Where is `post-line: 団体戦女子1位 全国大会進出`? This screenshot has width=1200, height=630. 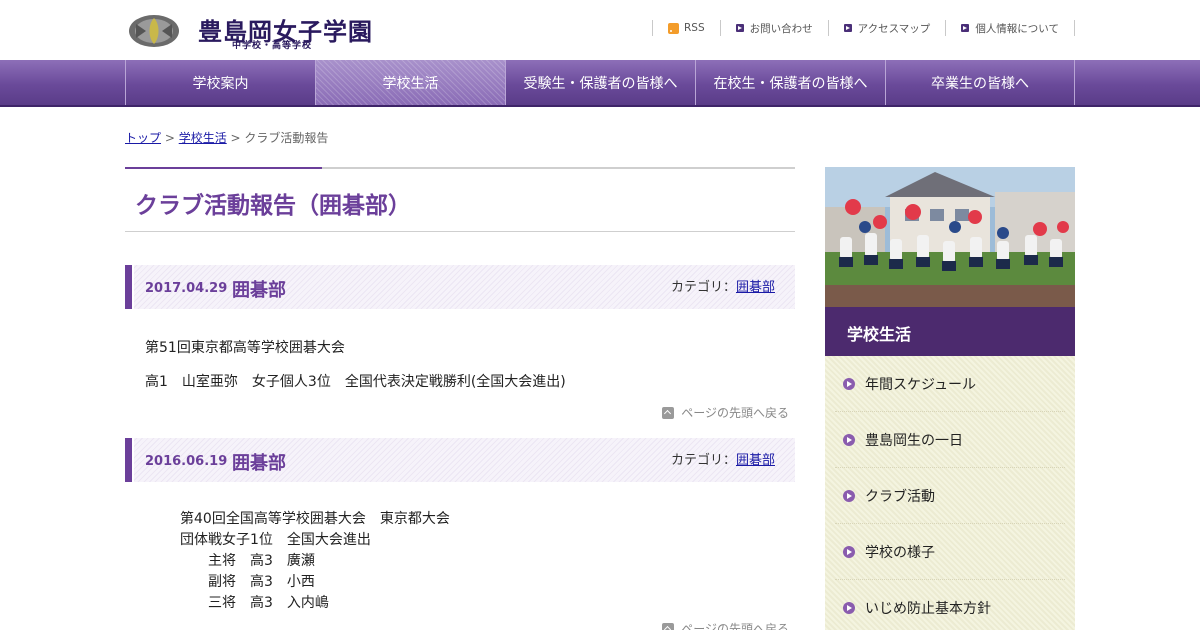
post-line: 団体戦女子1位 全国大会進出 is located at coordinates (275, 540).